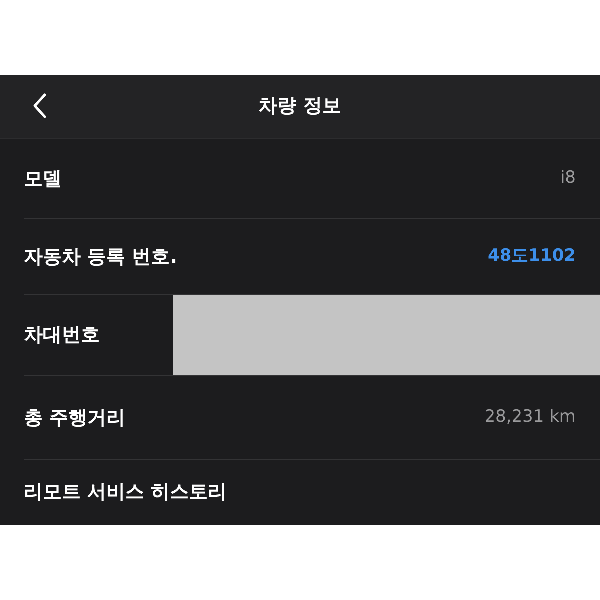  I want to click on row-label: 모델, so click(43, 179).